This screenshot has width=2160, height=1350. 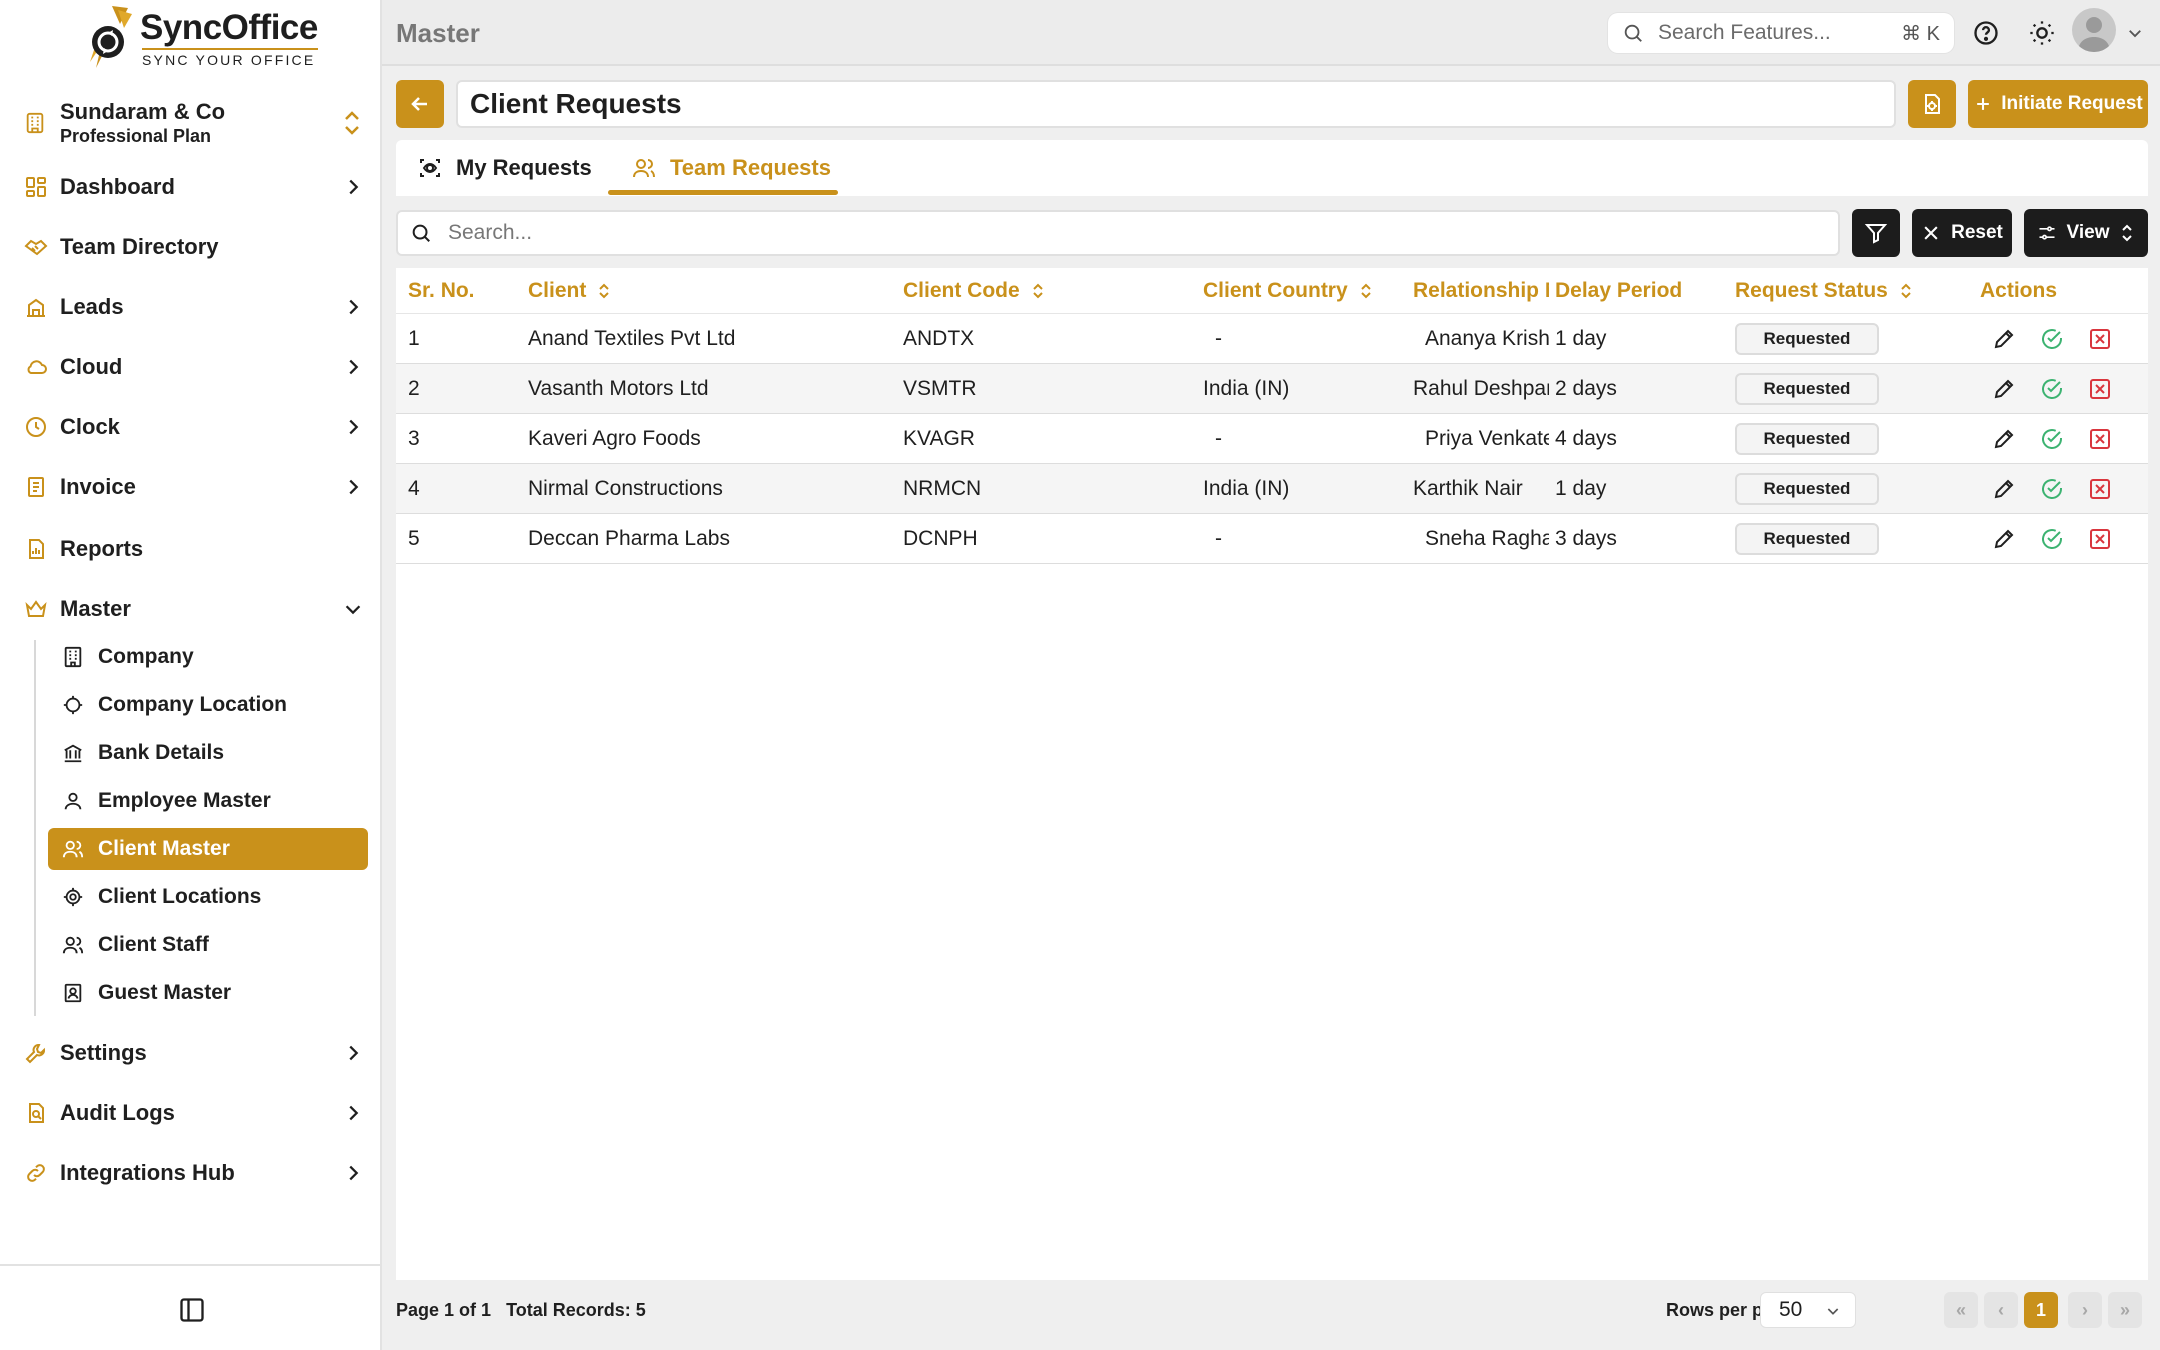 What do you see at coordinates (723, 192) in the screenshot?
I see `active-tab-indicator` at bounding box center [723, 192].